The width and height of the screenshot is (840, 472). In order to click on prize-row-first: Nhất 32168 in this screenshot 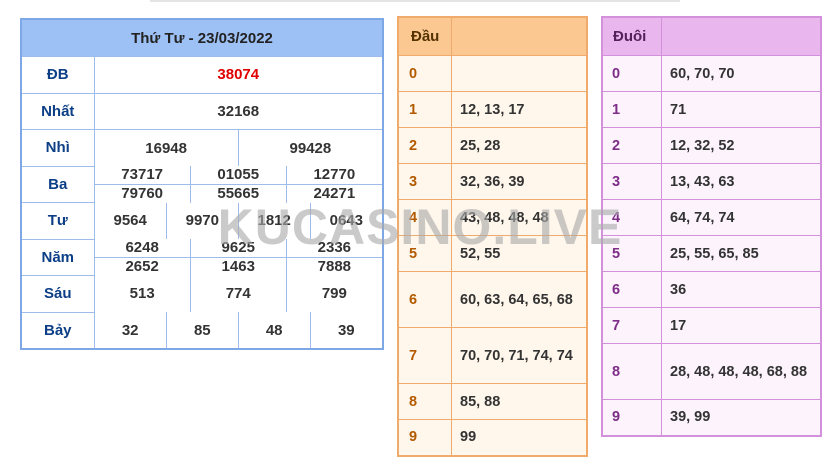, I will do `click(202, 111)`.